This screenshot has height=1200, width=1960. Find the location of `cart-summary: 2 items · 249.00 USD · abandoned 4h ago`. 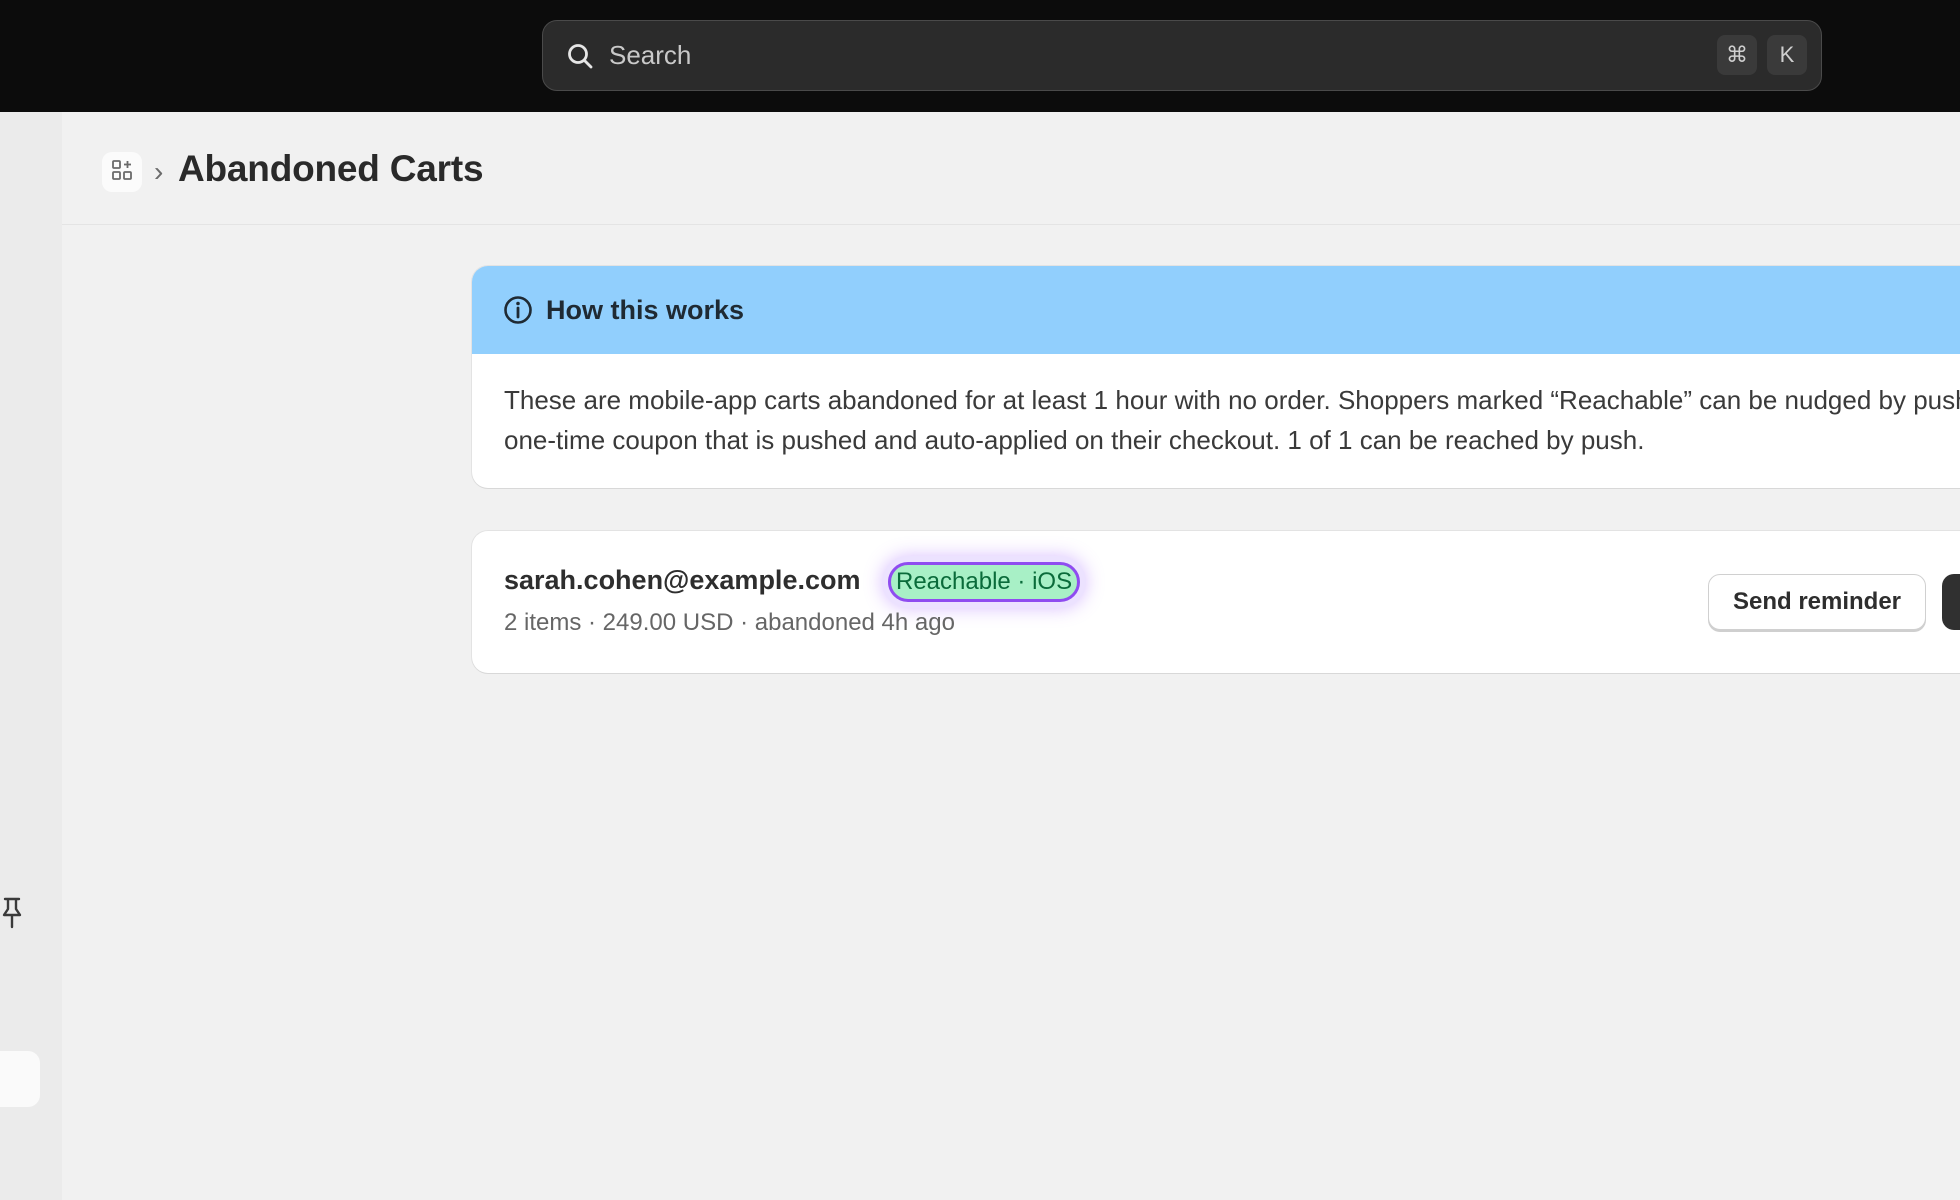

cart-summary: 2 items · 249.00 USD · abandoned 4h ago is located at coordinates (729, 622).